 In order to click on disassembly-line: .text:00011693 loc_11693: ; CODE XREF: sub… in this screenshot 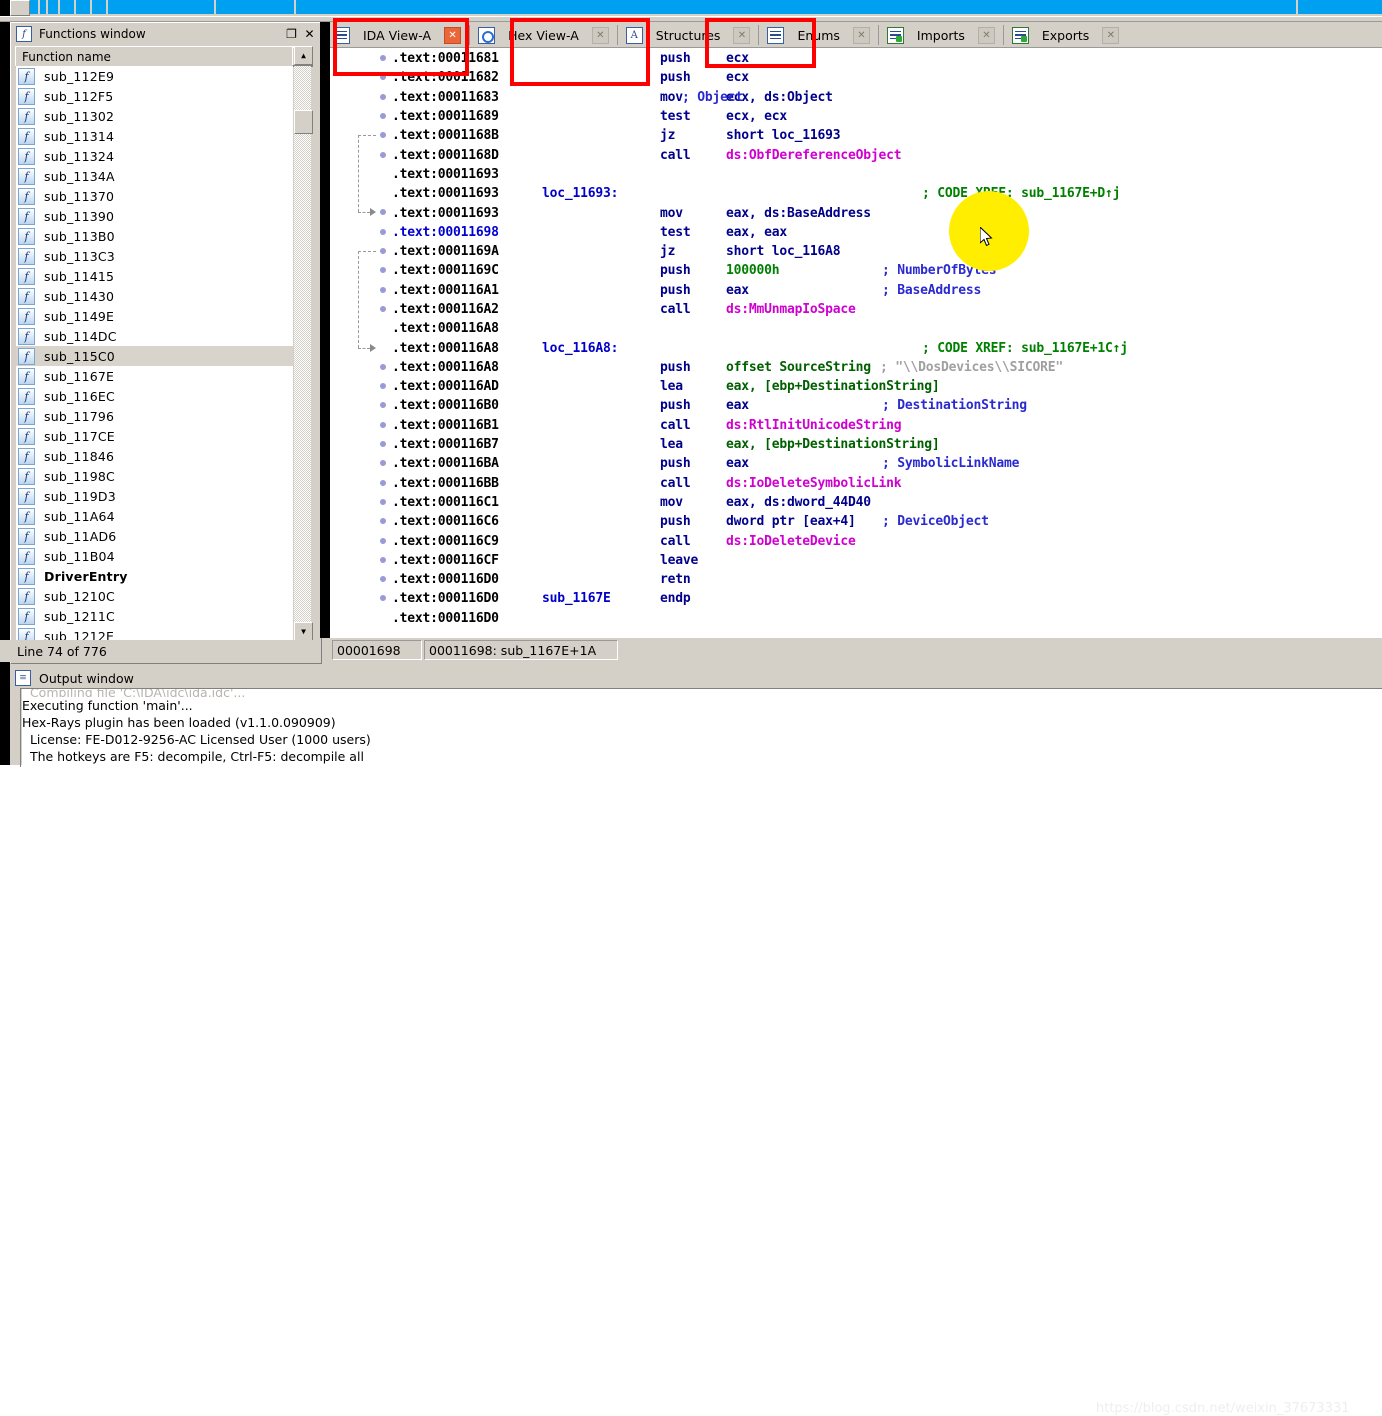, I will do `click(887, 193)`.